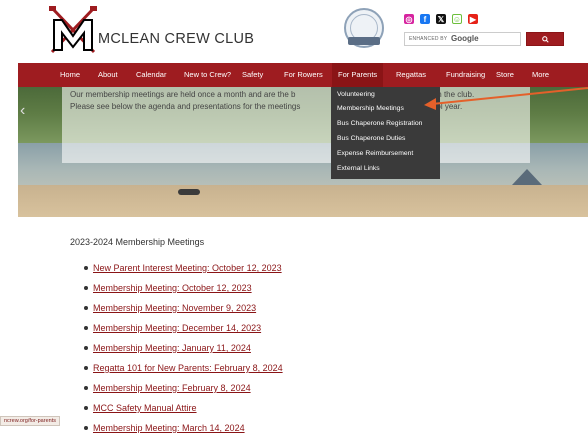  Describe the element at coordinates (172, 388) in the screenshot. I see `meeting-link: Membership Meeting: February 8, 2024` at that location.